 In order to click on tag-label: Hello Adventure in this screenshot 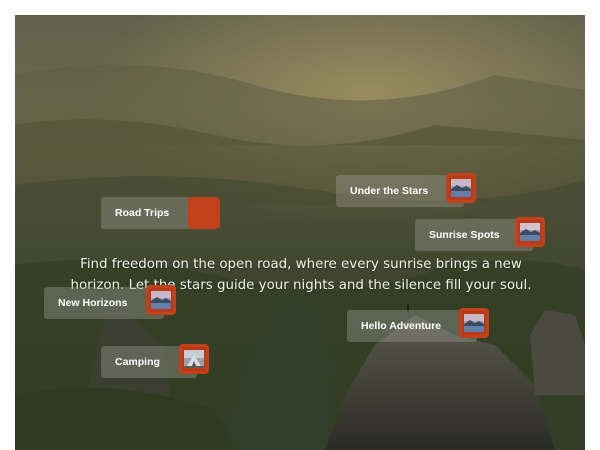, I will do `click(401, 326)`.